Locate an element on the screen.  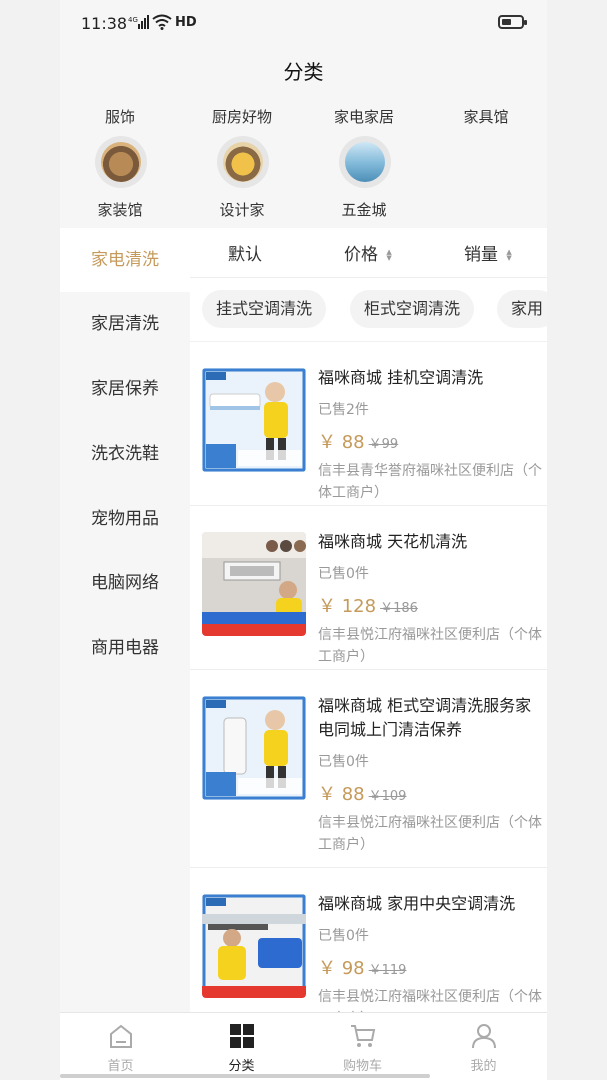
tab-home-label: 首页 is located at coordinates (120, 1066).